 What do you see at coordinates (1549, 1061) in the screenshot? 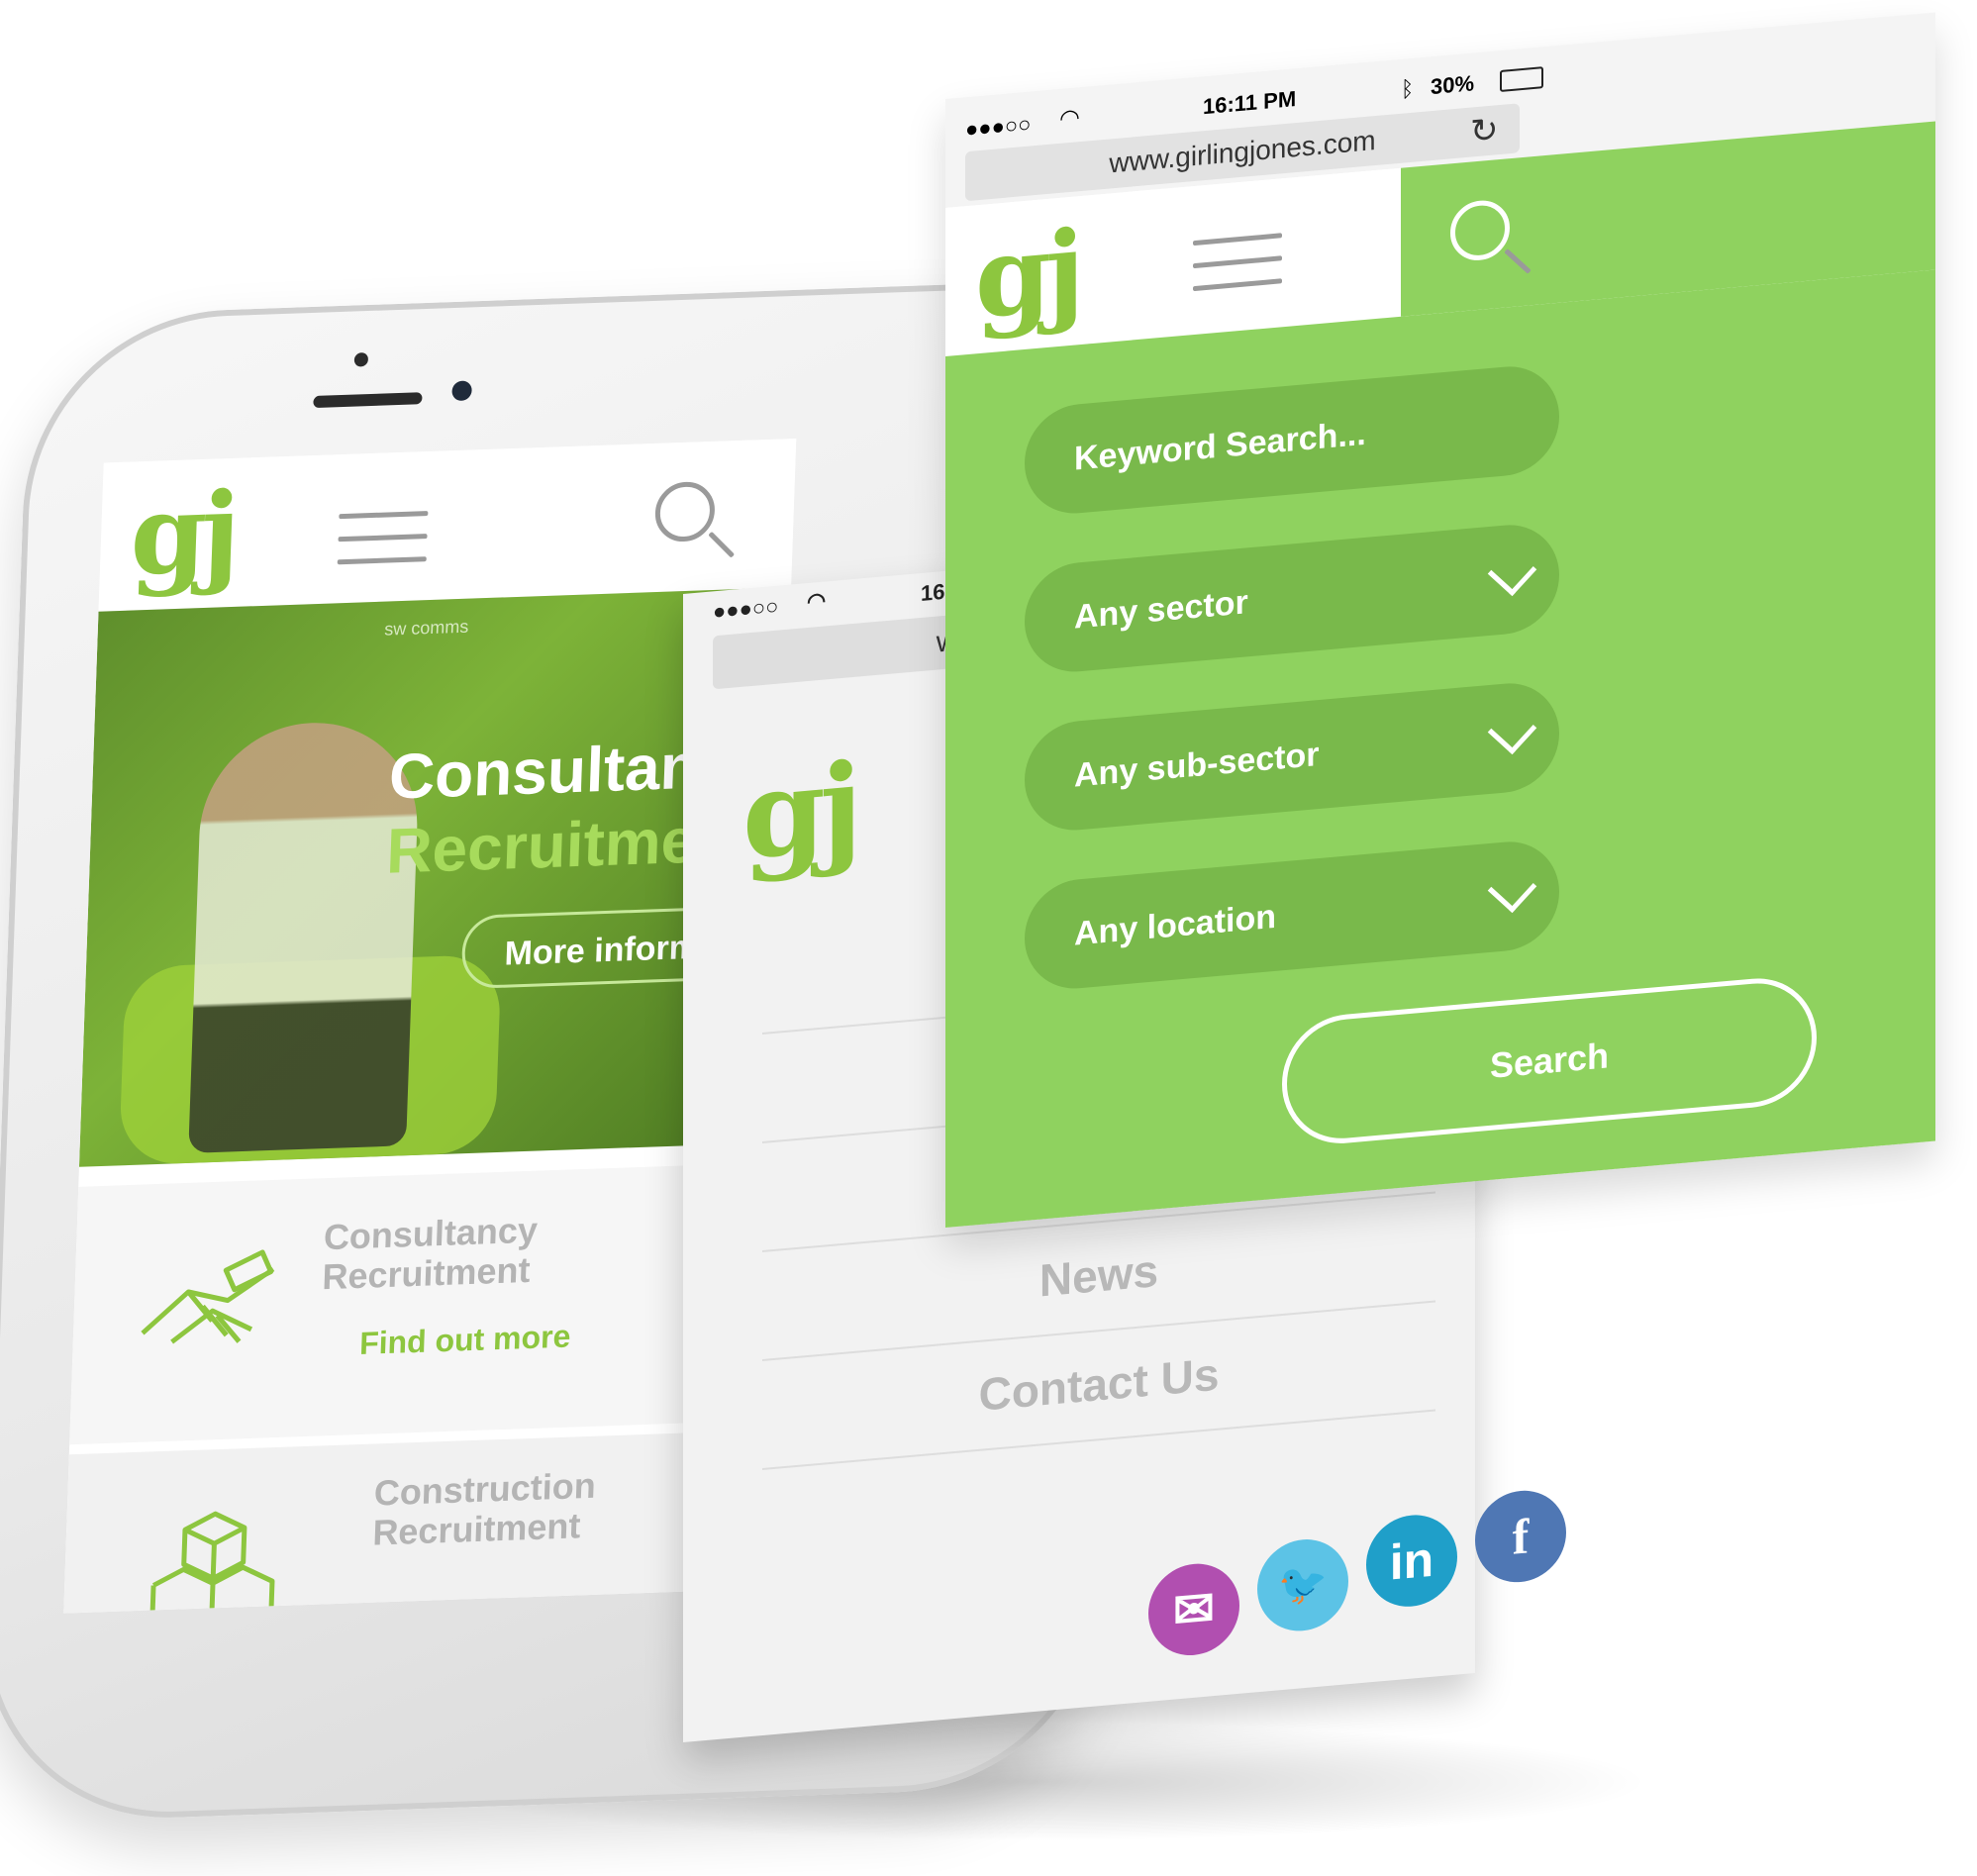
I see `search-button: Search` at bounding box center [1549, 1061].